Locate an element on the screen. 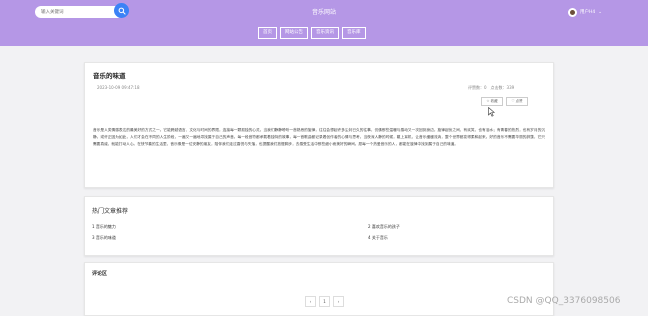 This screenshot has width=648, height=316. like-button: ♡ 点赞 is located at coordinates (517, 101).